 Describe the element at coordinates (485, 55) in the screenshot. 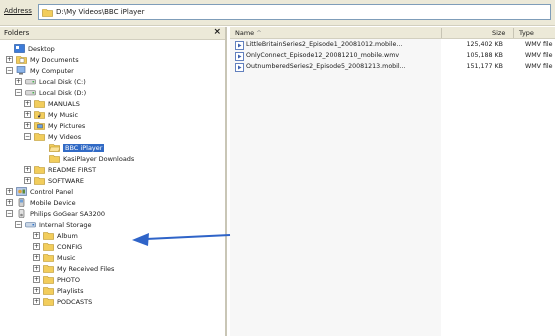

I see `file-size: 105,188 KB` at that location.